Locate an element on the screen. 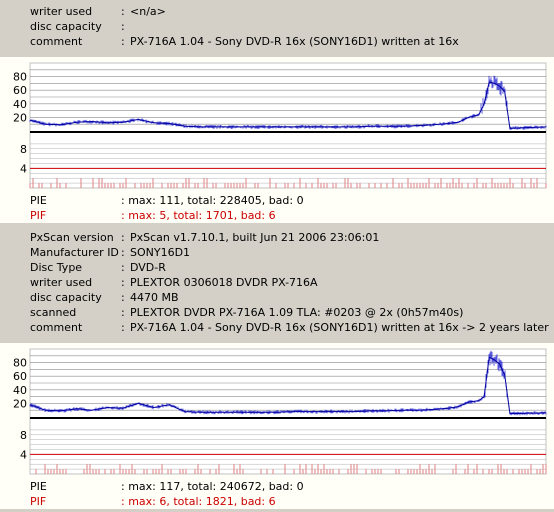 The image size is (554, 512). pie-stat-value: : max: 117, total: 240672, bad: 0 is located at coordinates (212, 486).